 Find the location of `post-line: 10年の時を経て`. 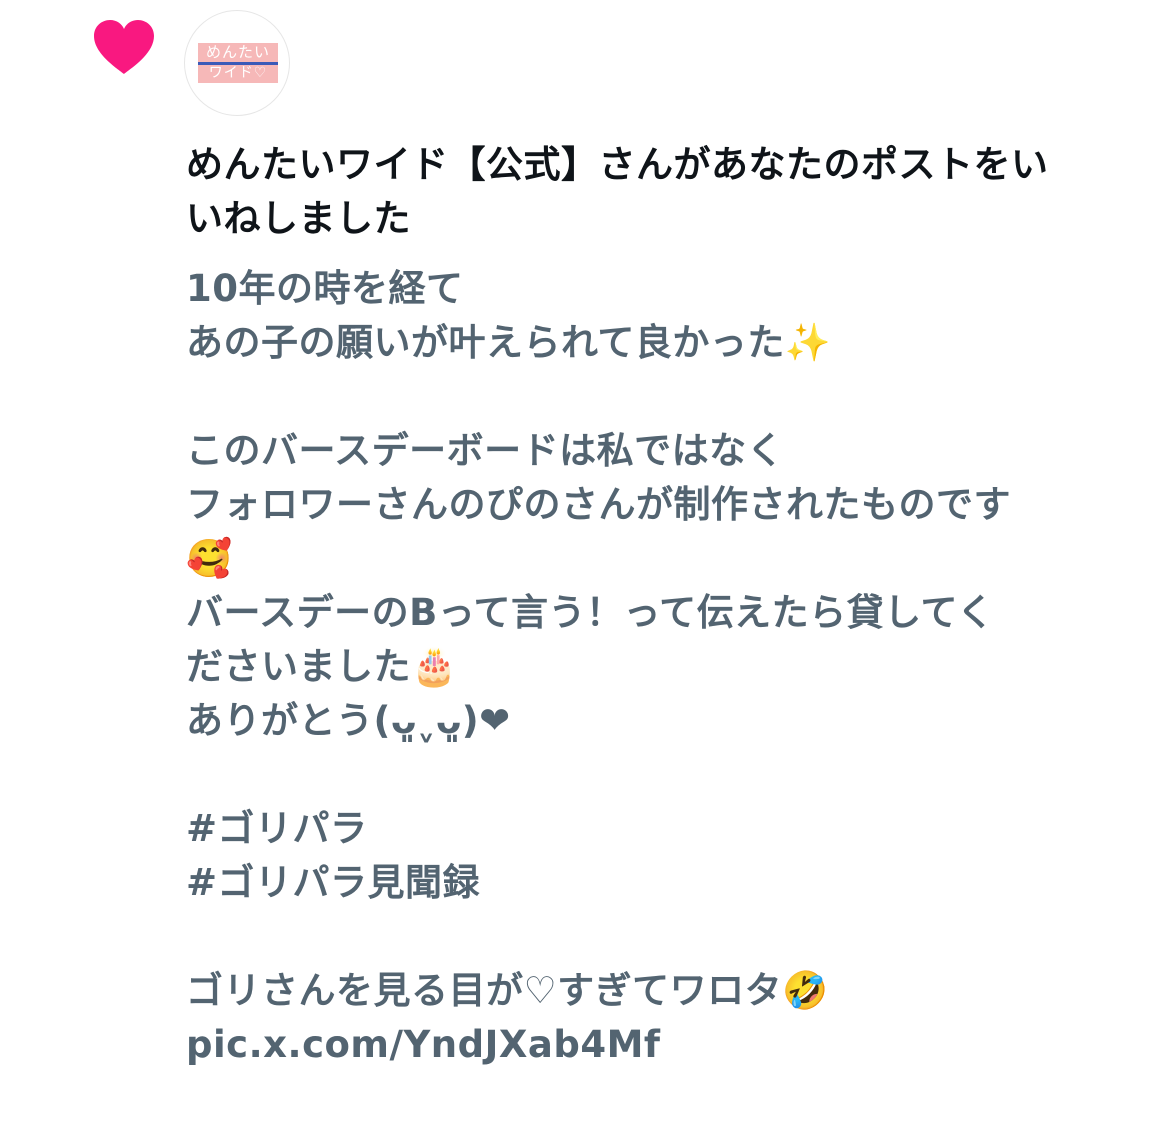

post-line: 10年の時を経て is located at coordinates (325, 288).